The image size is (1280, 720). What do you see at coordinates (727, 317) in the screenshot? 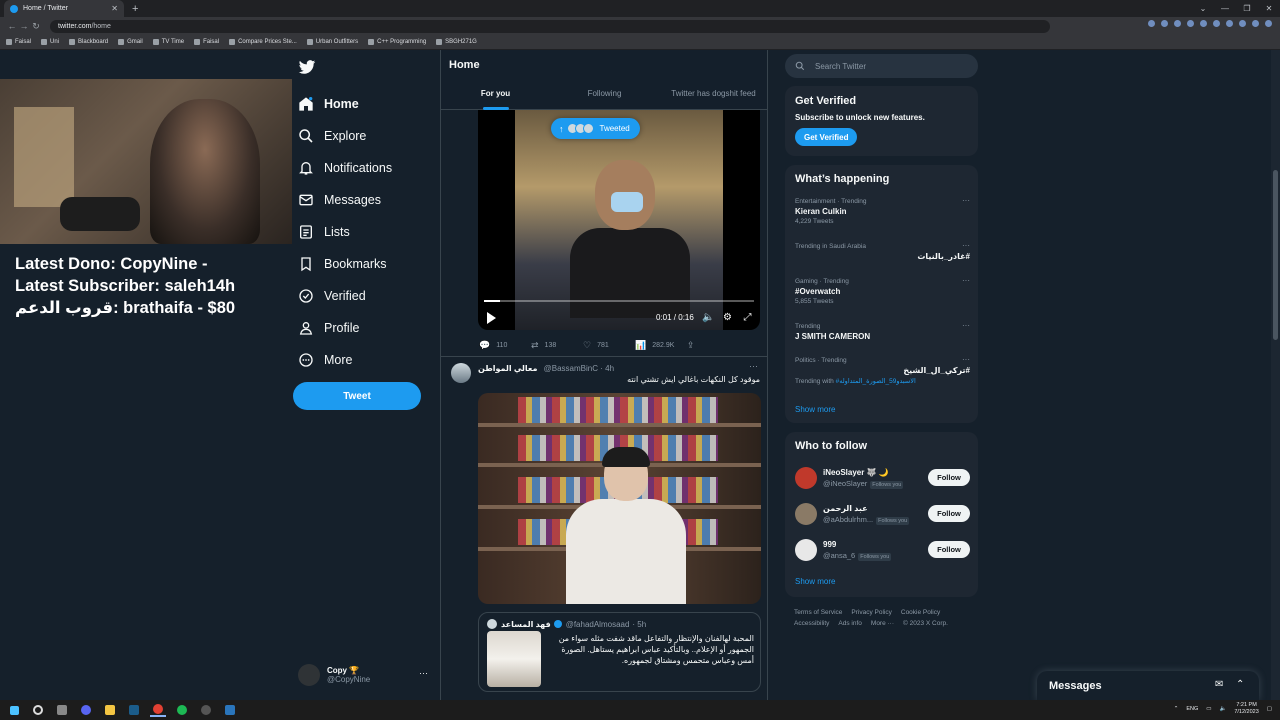
I see `settings-gear-icon: ⚙` at bounding box center [727, 317].